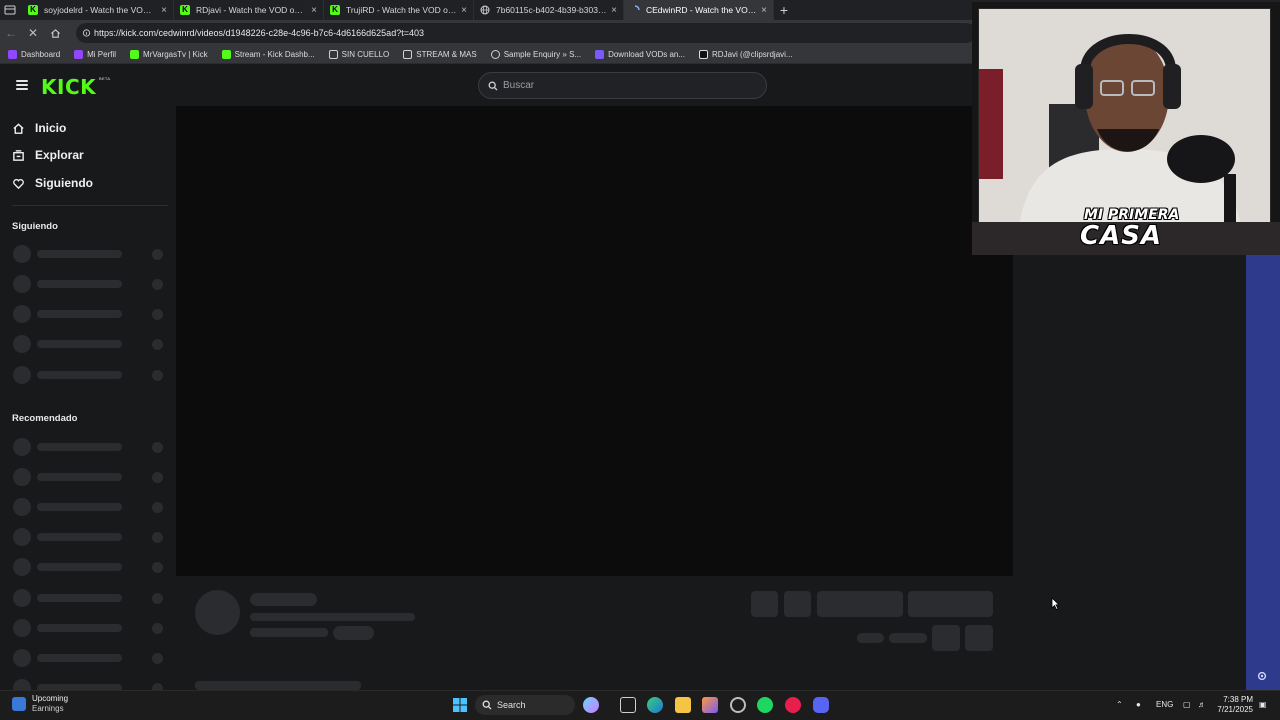 This screenshot has height=720, width=1280. I want to click on loading-icon, so click(635, 10).